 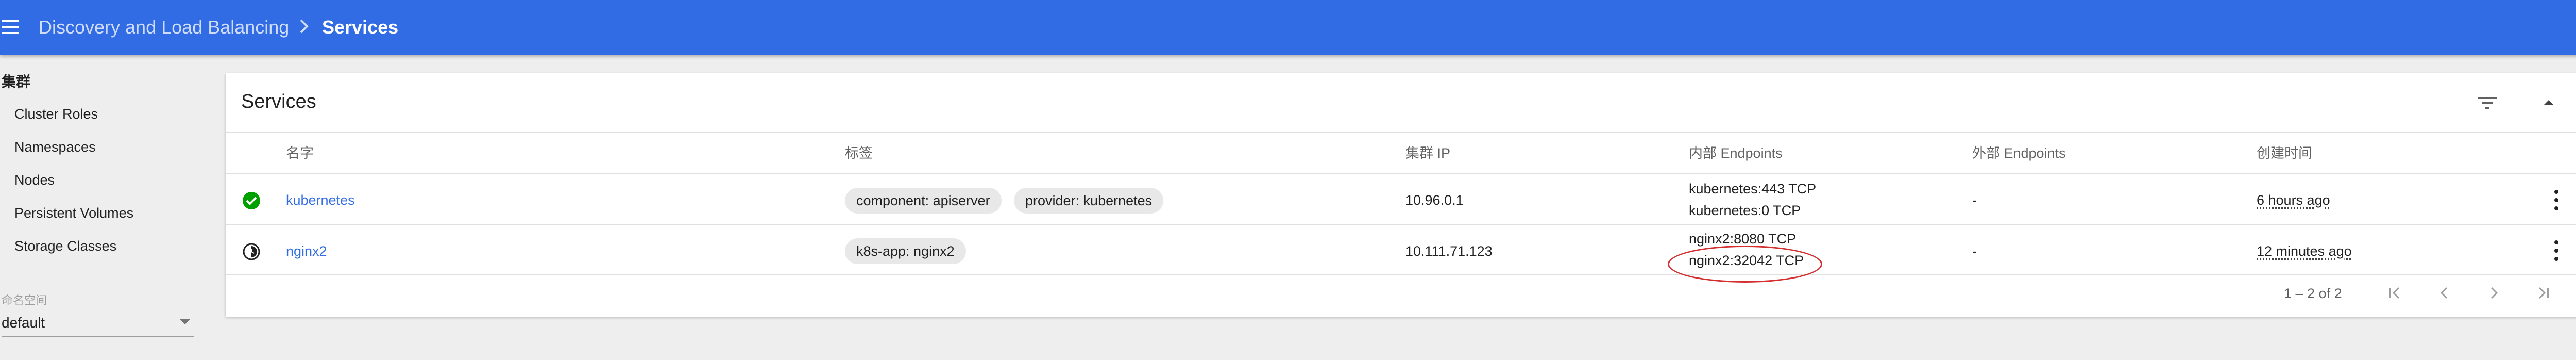 What do you see at coordinates (923, 201) in the screenshot?
I see `label-chip: component: apiserver` at bounding box center [923, 201].